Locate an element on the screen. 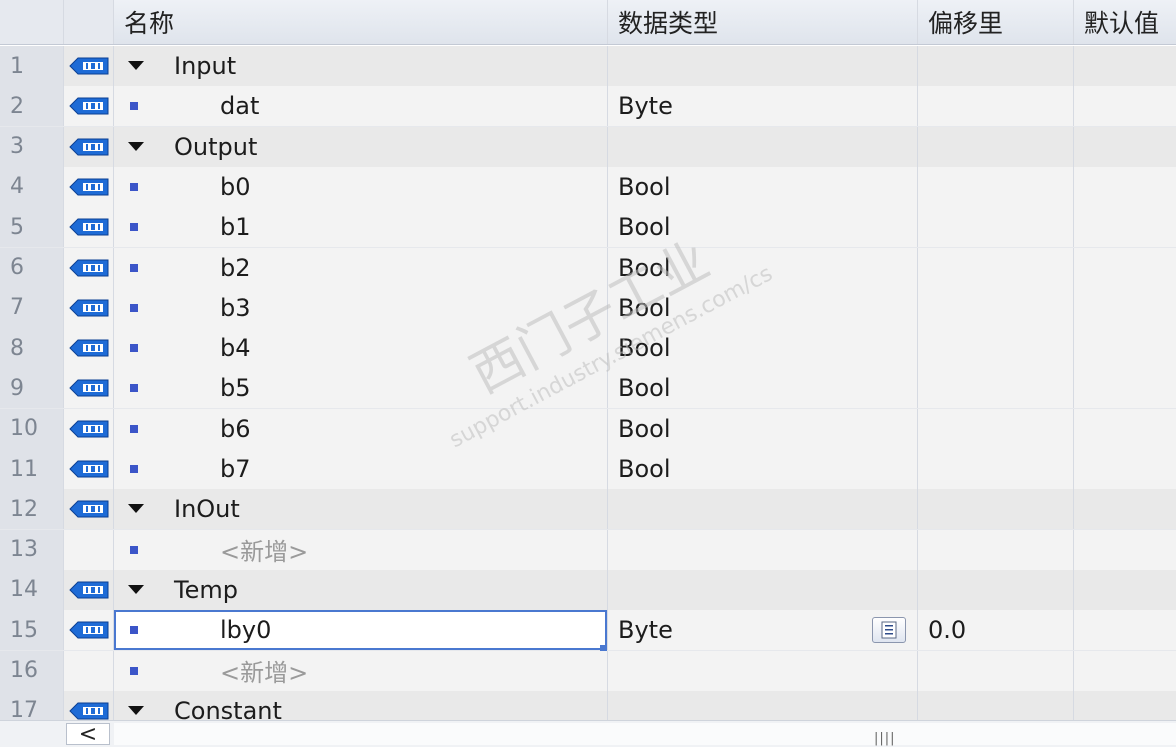 This screenshot has width=1176, height=747. table-row: 16 <新增> is located at coordinates (588, 671).